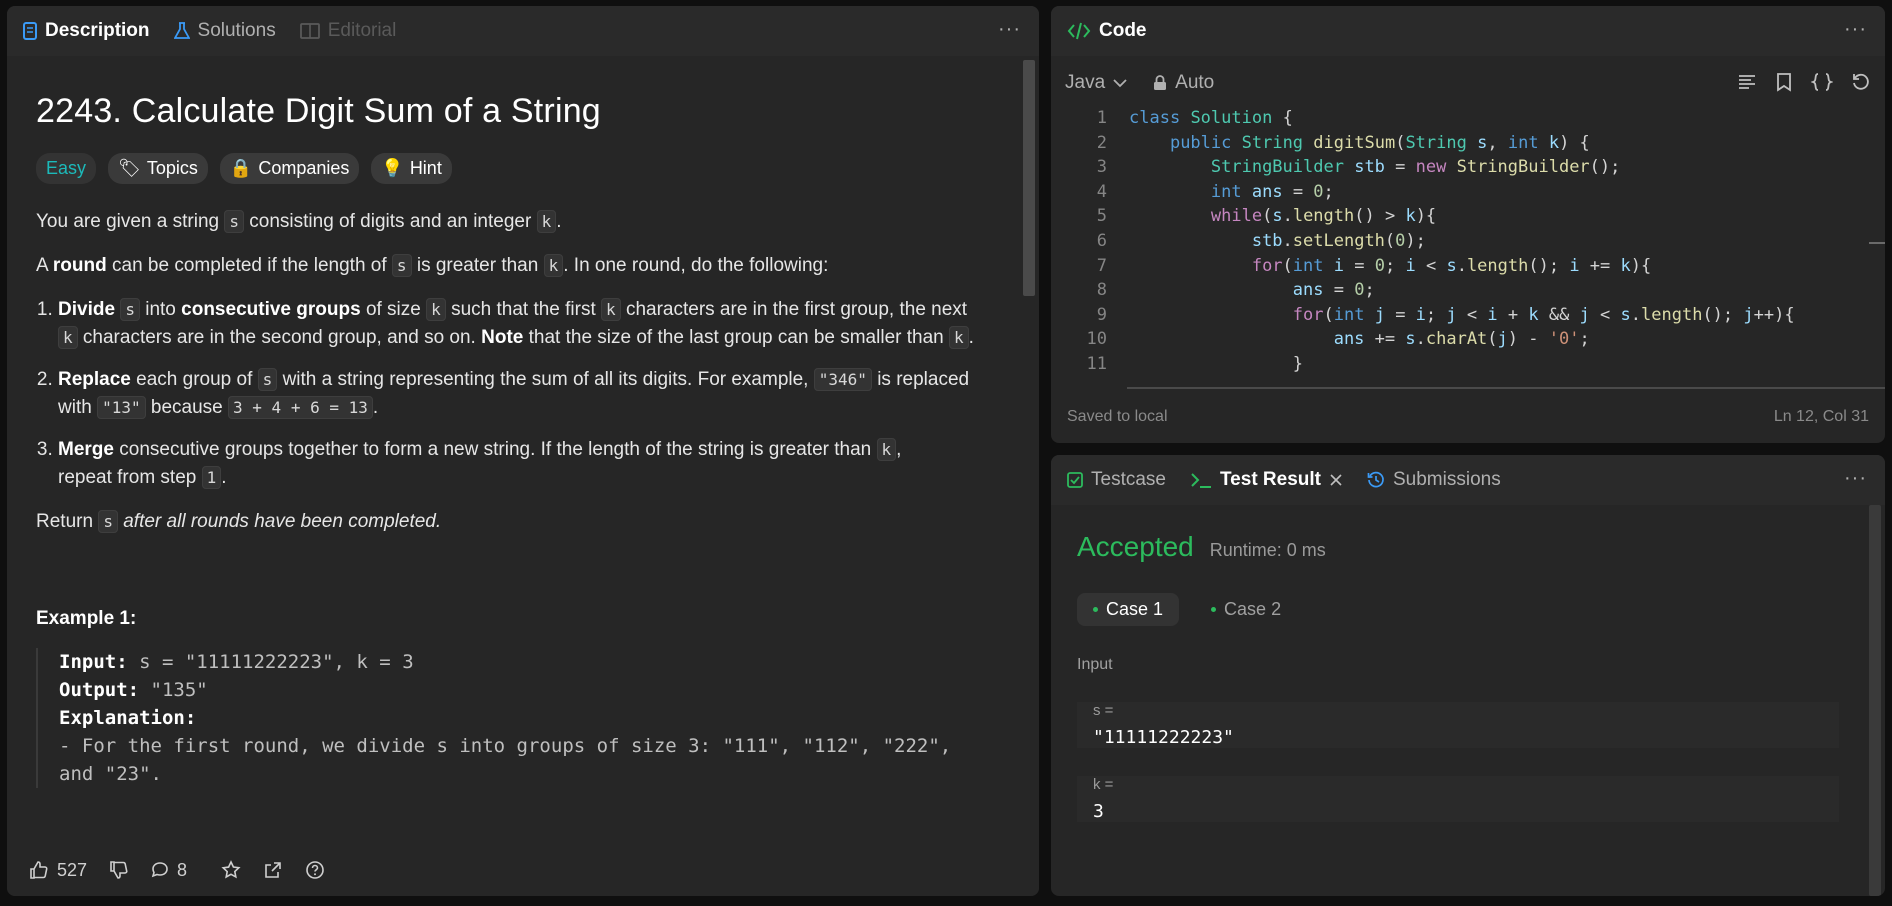 This screenshot has width=1892, height=906. I want to click on input-var-k: k = 3, so click(1458, 799).